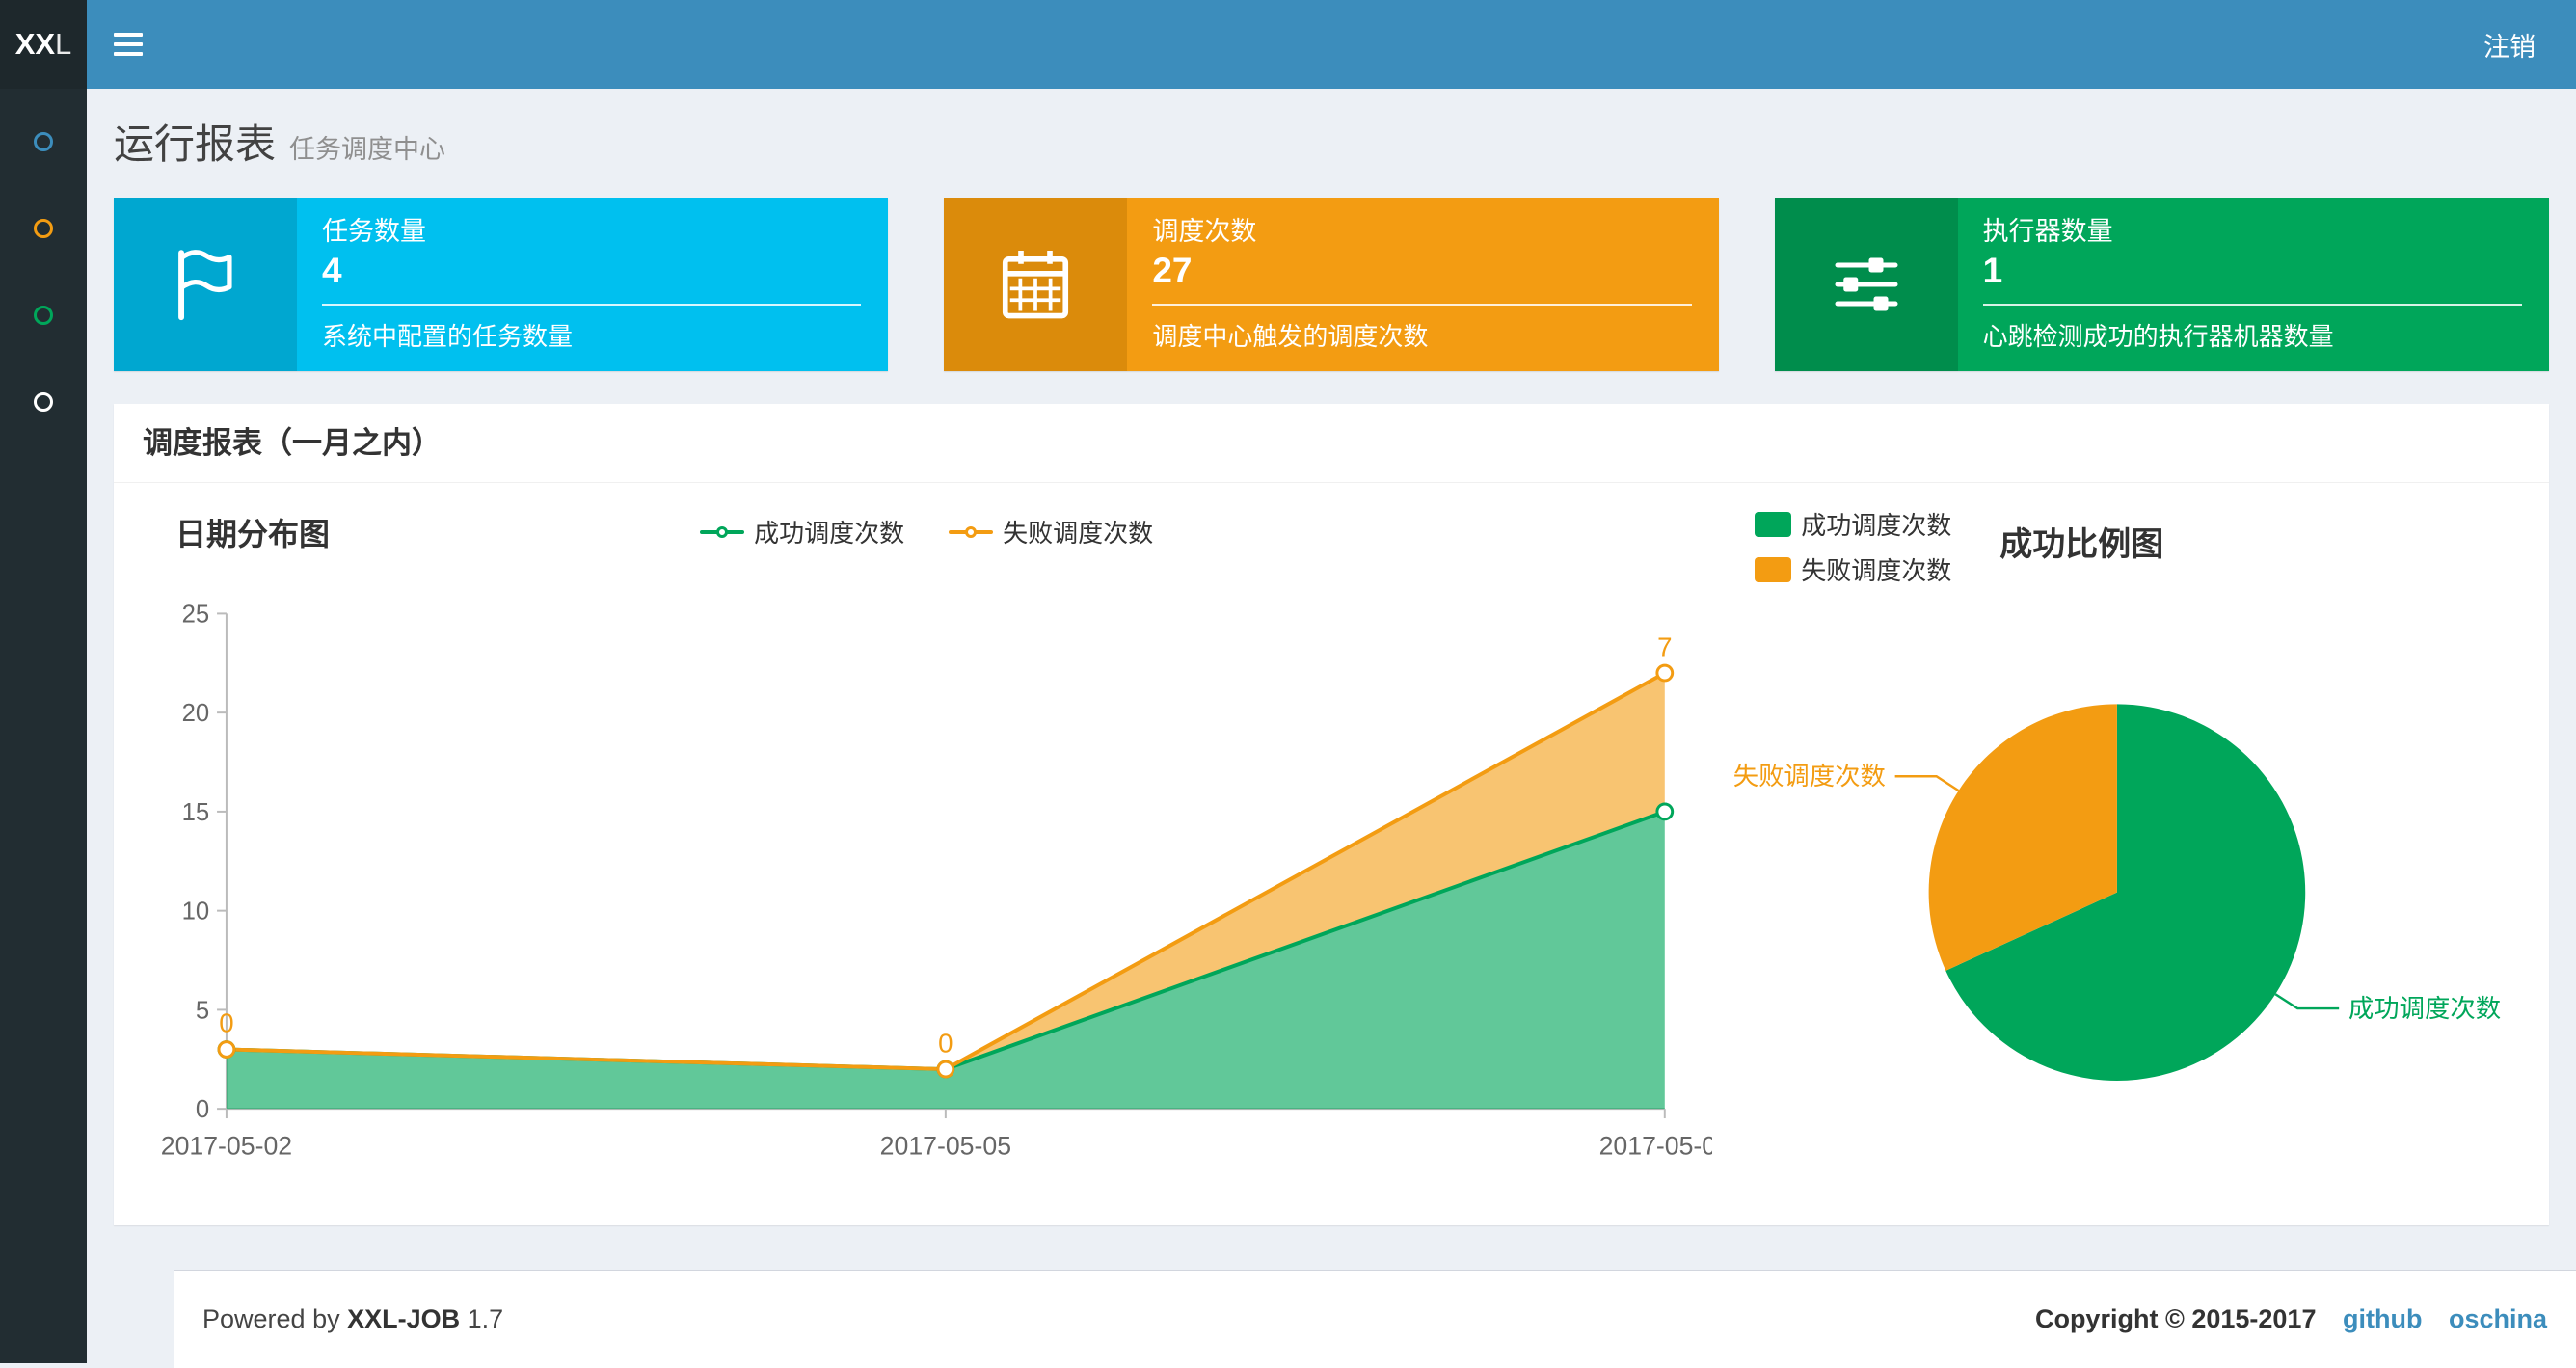 This screenshot has width=2576, height=1368. I want to click on info-box-title: 调度次数, so click(1422, 231).